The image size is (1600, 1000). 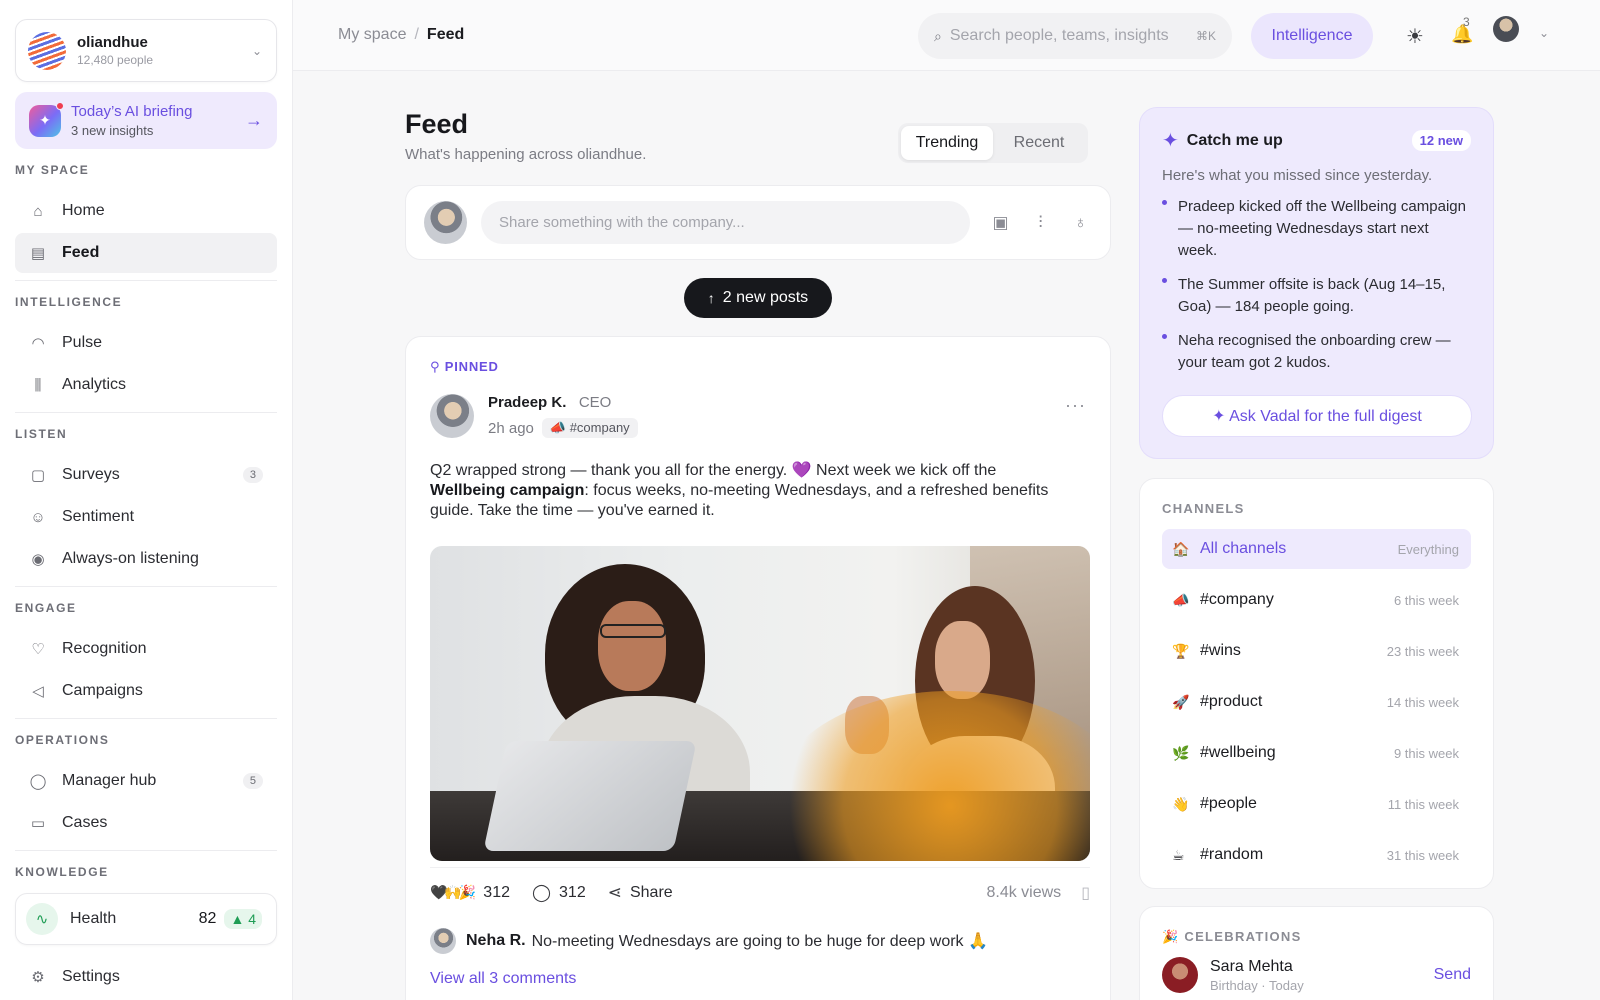 What do you see at coordinates (938, 35) in the screenshot?
I see `search-icon: ⌕` at bounding box center [938, 35].